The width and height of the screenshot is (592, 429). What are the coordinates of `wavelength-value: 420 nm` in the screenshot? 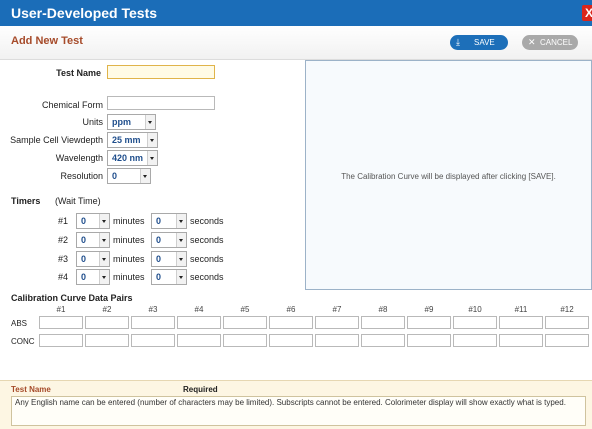 It's located at (128, 158).